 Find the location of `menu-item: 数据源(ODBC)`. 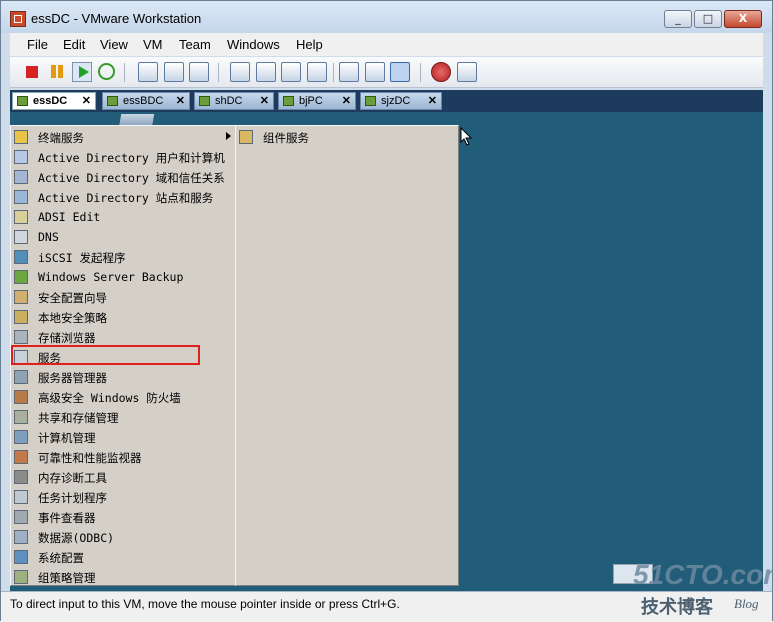

menu-item: 数据源(ODBC) is located at coordinates (123, 537).